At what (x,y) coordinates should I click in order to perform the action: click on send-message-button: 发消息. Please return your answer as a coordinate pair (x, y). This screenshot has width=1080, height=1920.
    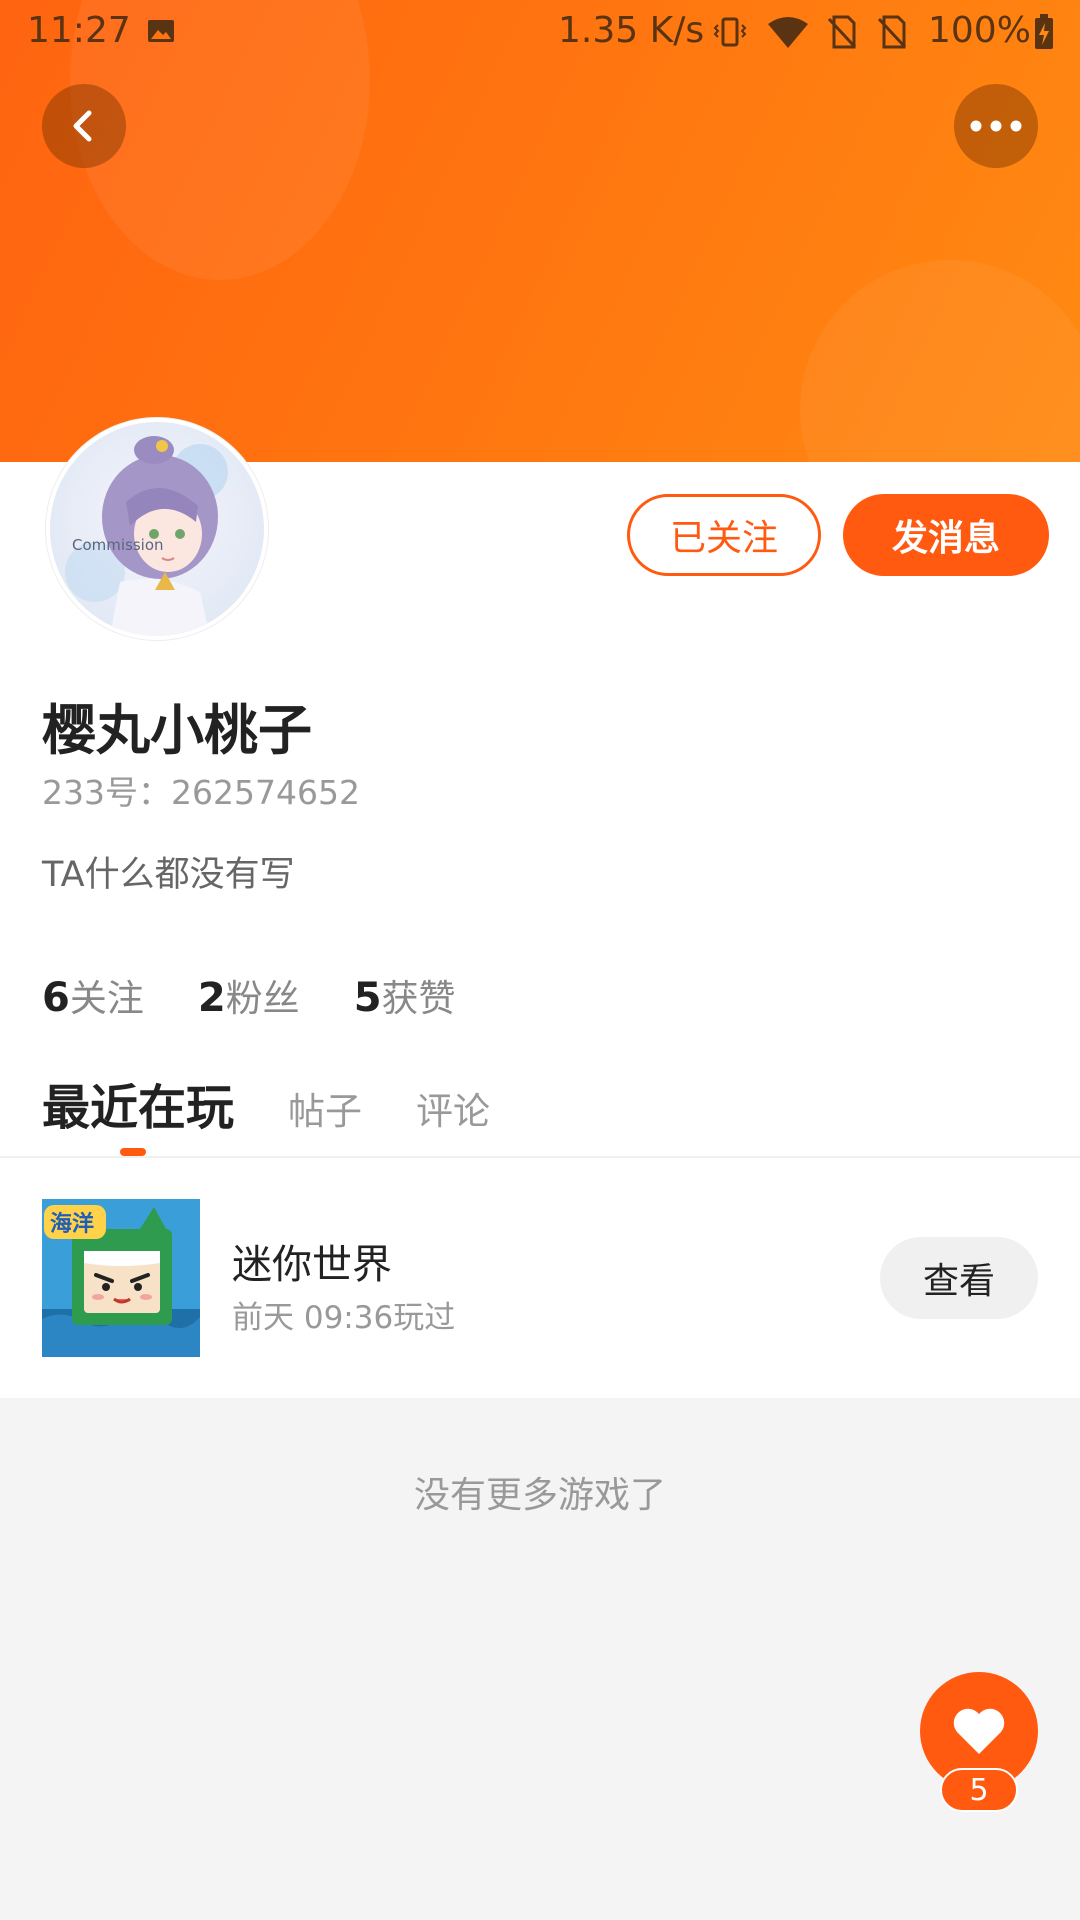
    Looking at the image, I should click on (946, 535).